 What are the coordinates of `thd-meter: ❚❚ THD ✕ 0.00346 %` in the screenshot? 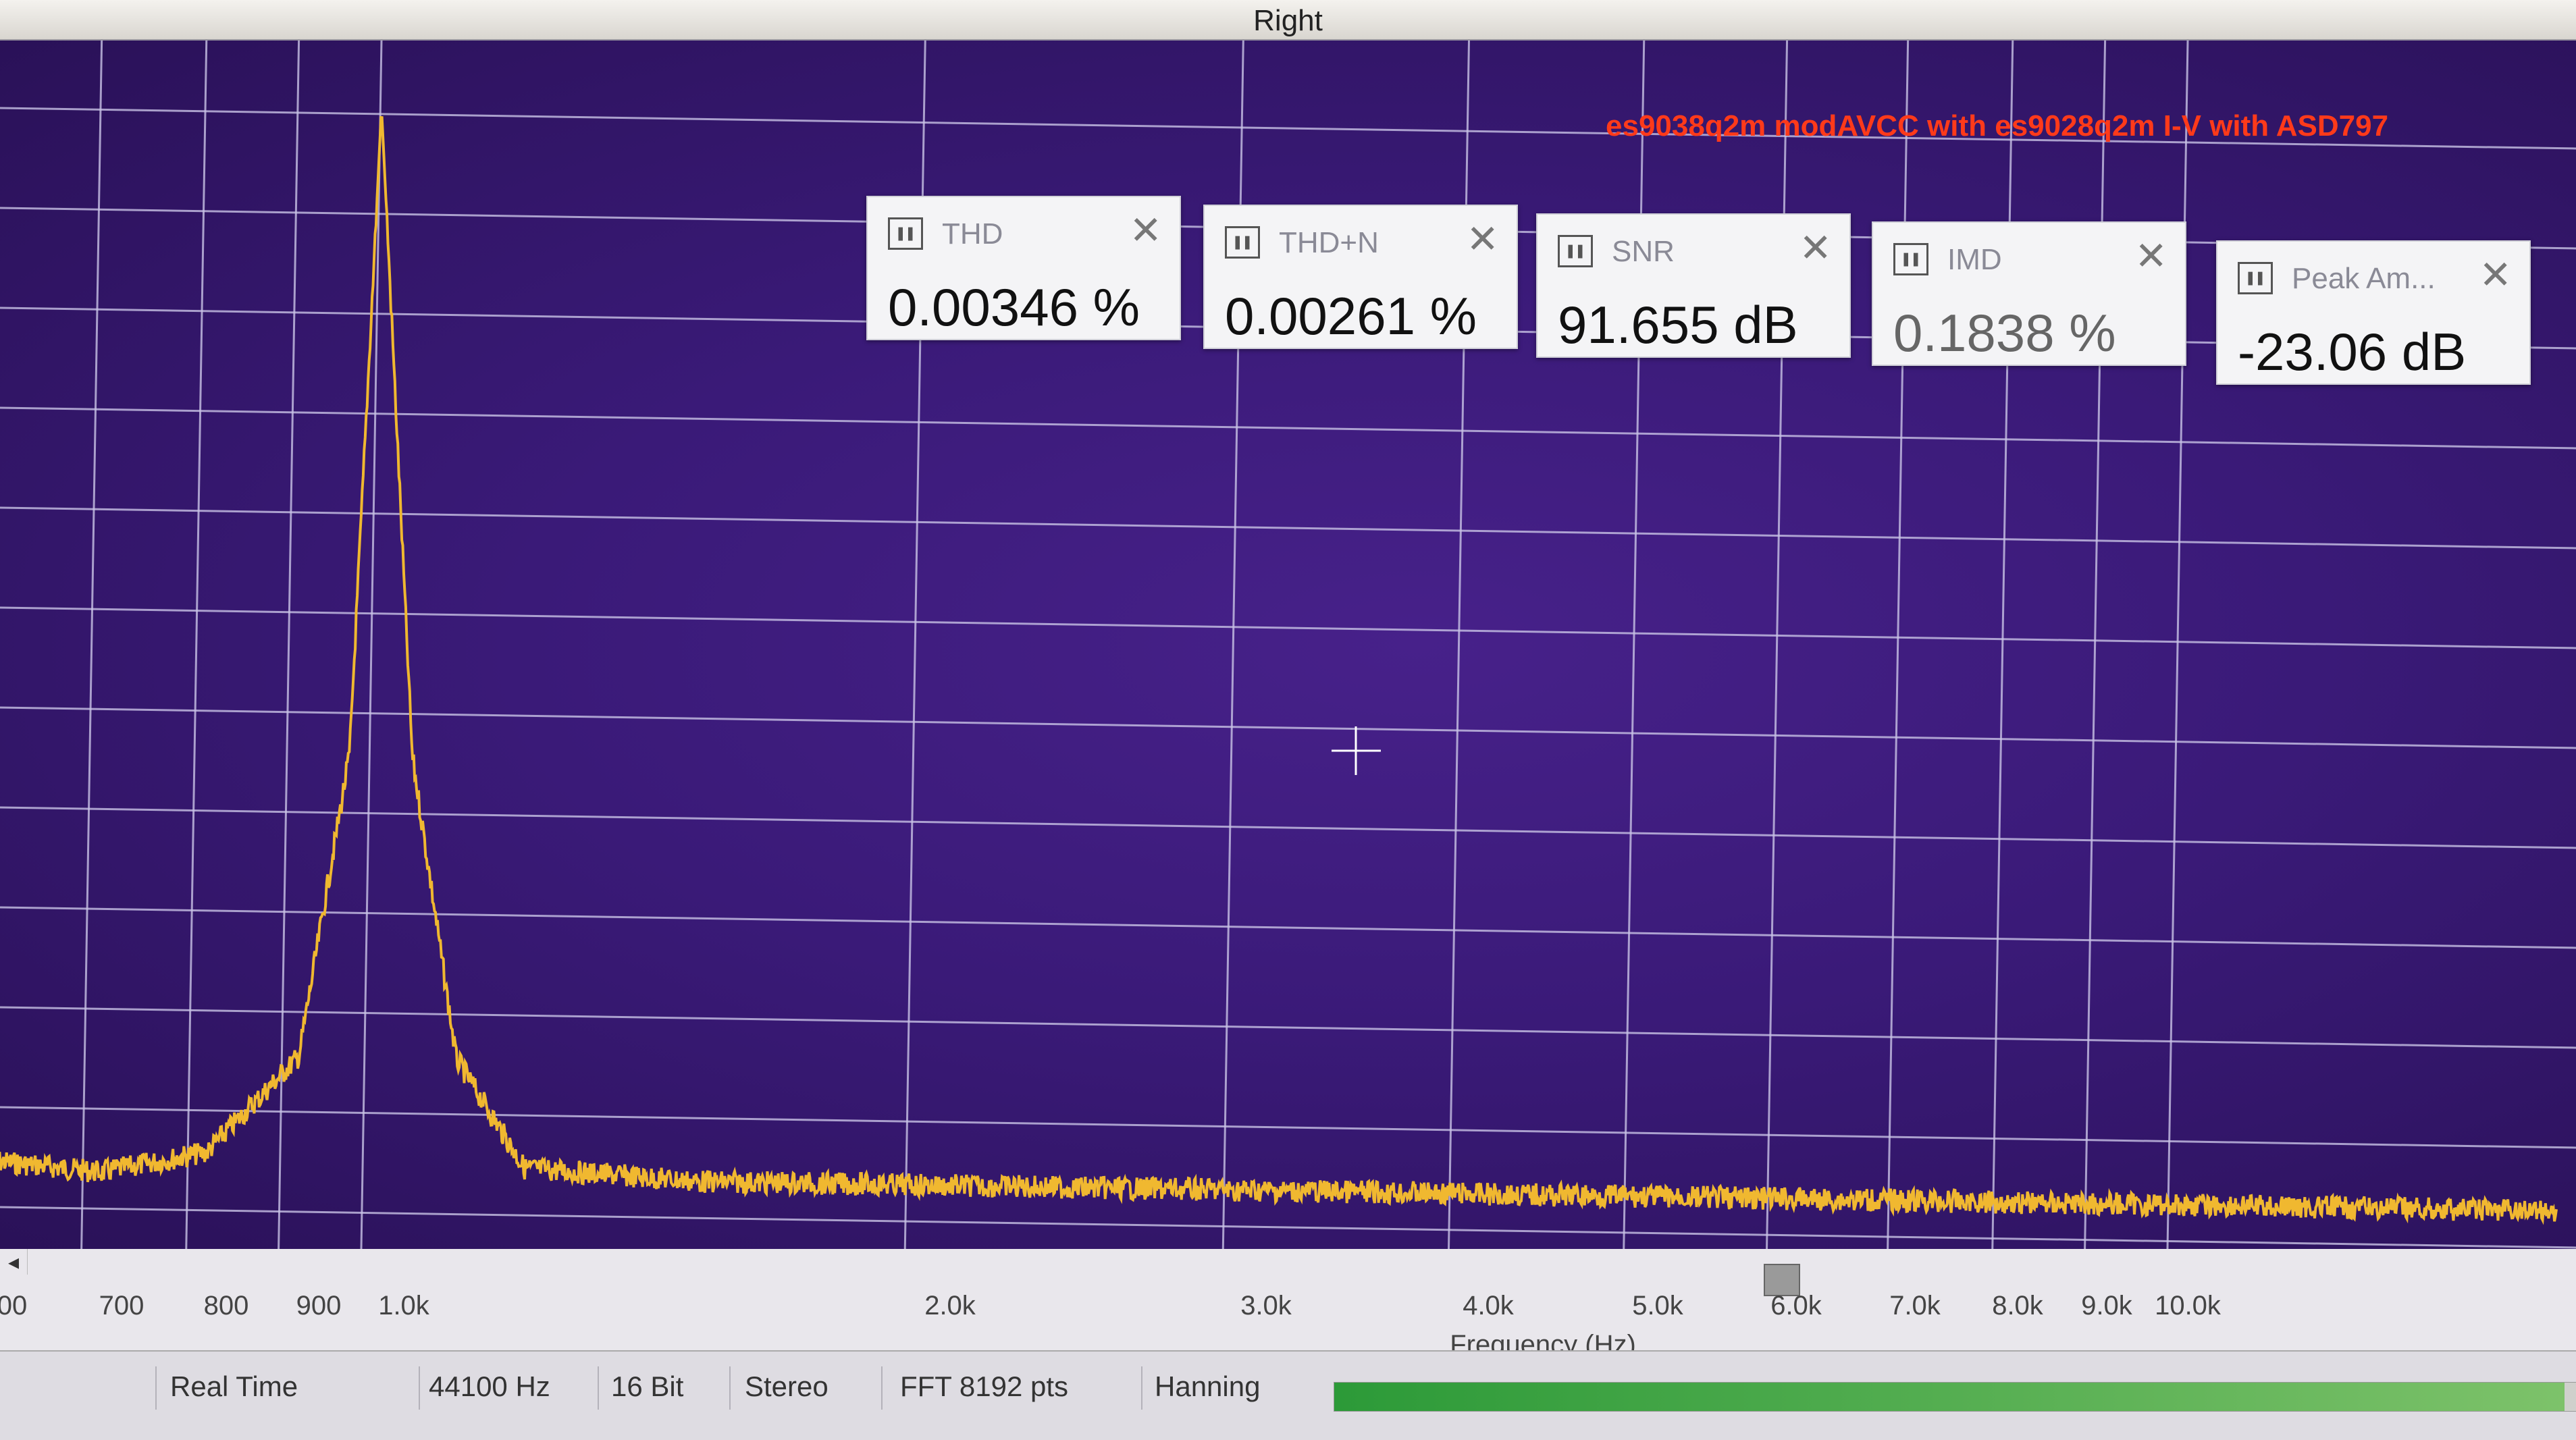 It's located at (1023, 268).